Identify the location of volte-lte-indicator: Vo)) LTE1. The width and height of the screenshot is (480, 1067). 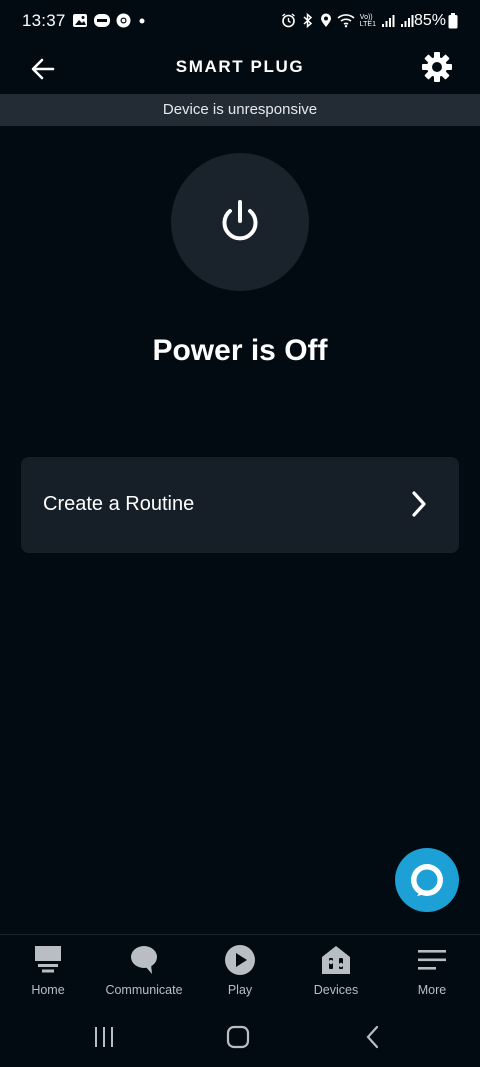
(367, 20).